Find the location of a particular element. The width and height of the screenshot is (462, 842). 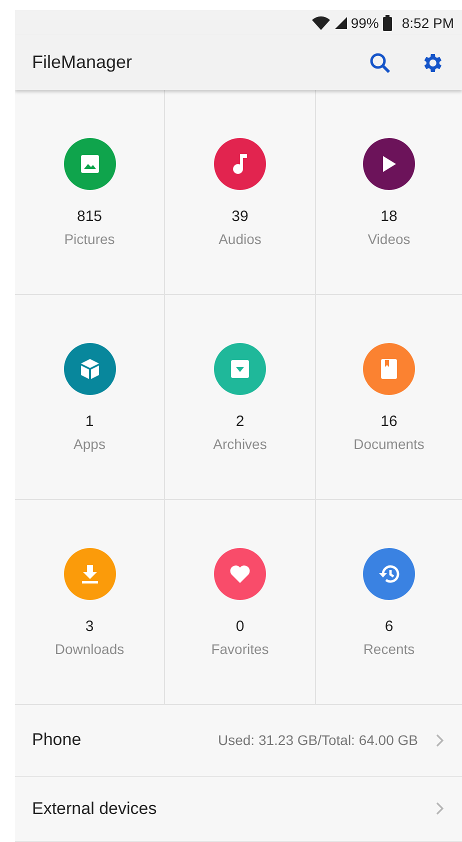

cube-icon is located at coordinates (90, 369).